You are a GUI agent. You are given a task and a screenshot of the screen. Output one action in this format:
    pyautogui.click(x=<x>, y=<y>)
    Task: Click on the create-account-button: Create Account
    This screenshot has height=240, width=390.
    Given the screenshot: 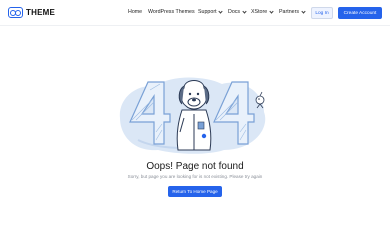 What is the action you would take?
    pyautogui.click(x=360, y=13)
    